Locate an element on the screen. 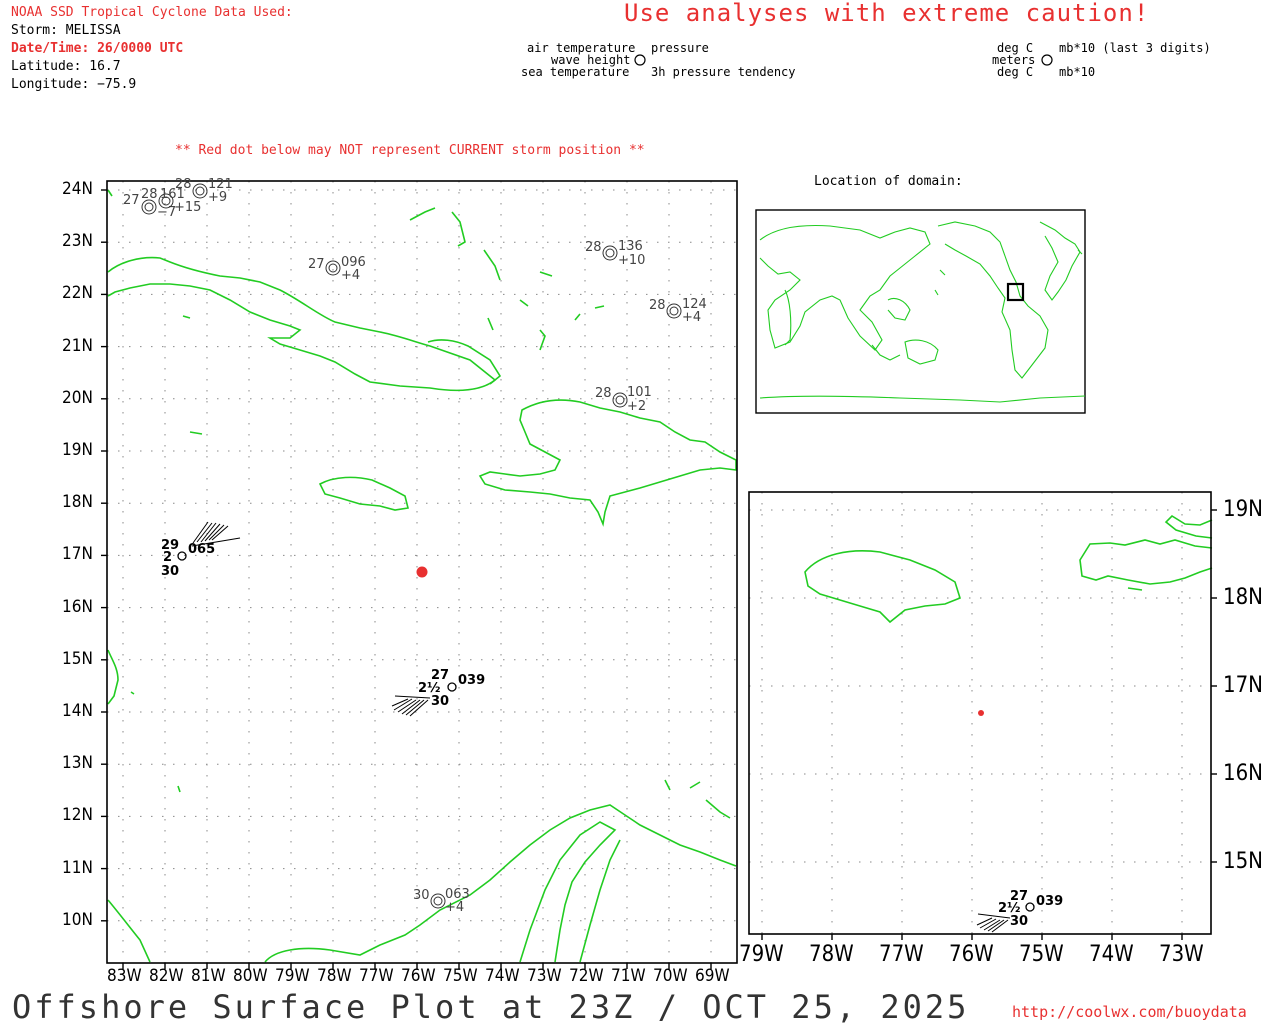 Image resolution: width=1280 pixels, height=1026 pixels. lon-tick-label: 78W is located at coordinates (831, 954).